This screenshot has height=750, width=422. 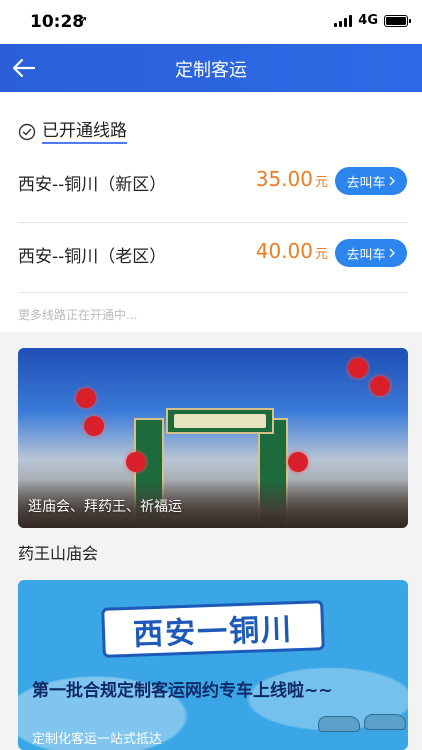 What do you see at coordinates (211, 22) in the screenshot?
I see `status-bar: 10:28 ➚ 4G` at bounding box center [211, 22].